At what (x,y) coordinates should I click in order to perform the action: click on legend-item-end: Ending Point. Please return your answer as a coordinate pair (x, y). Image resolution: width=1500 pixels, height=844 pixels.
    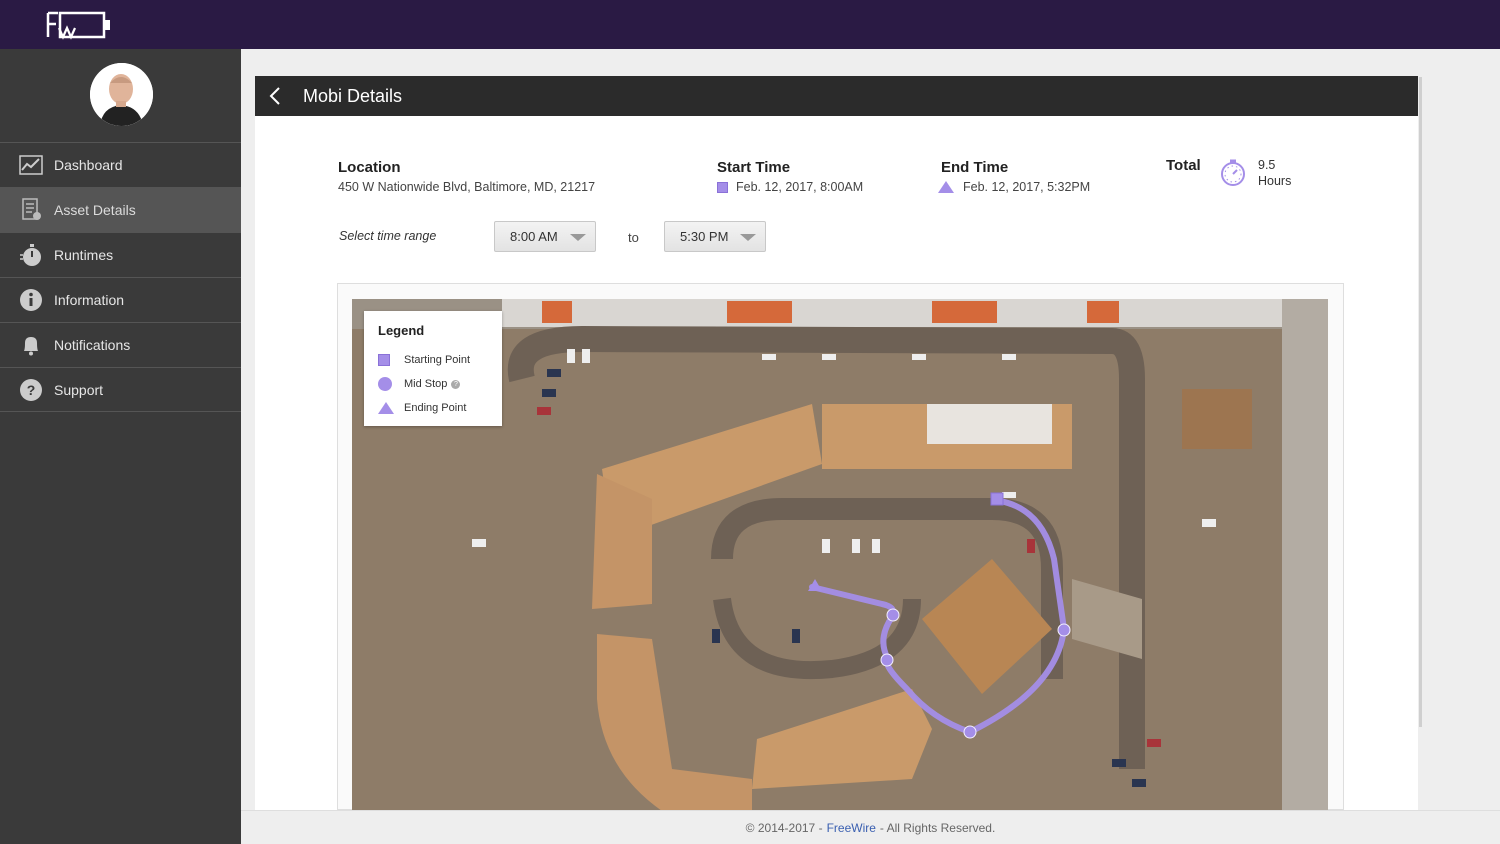
    Looking at the image, I should click on (433, 408).